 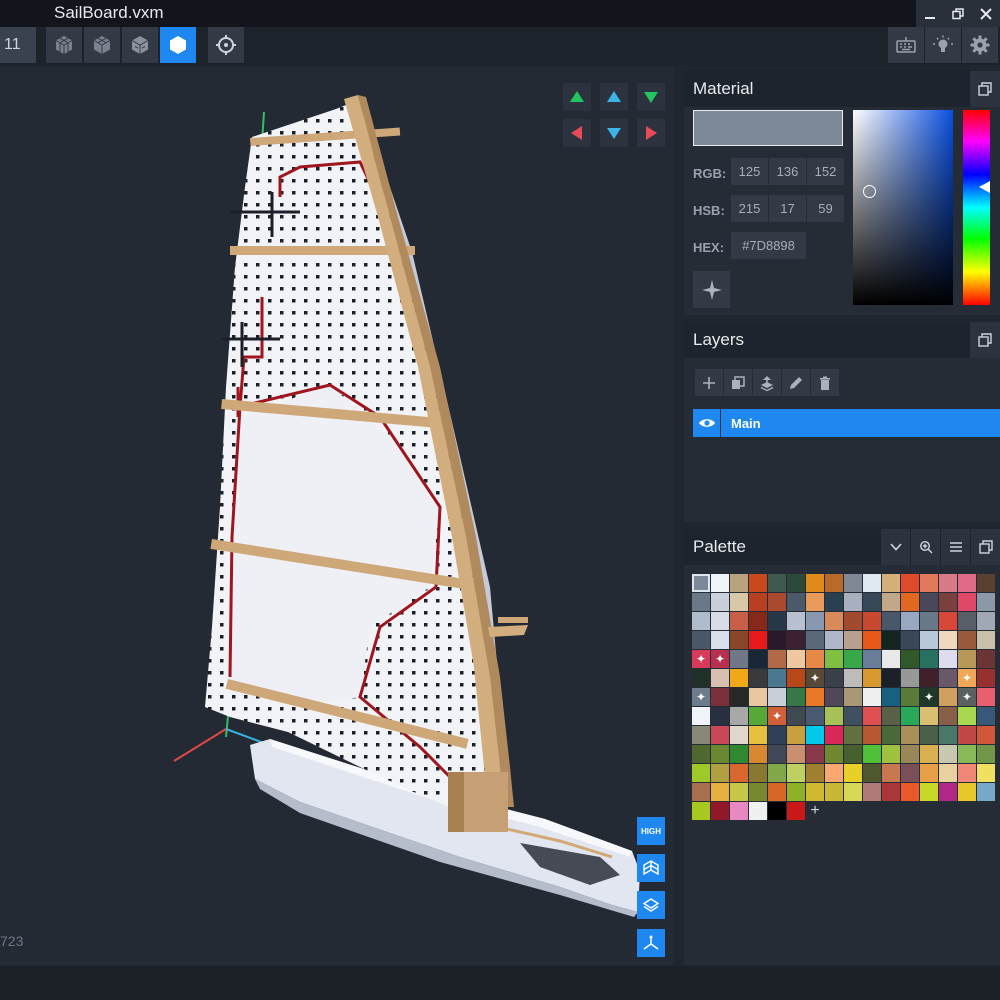 What do you see at coordinates (614, 97) in the screenshot?
I see `nav-up-blue-button` at bounding box center [614, 97].